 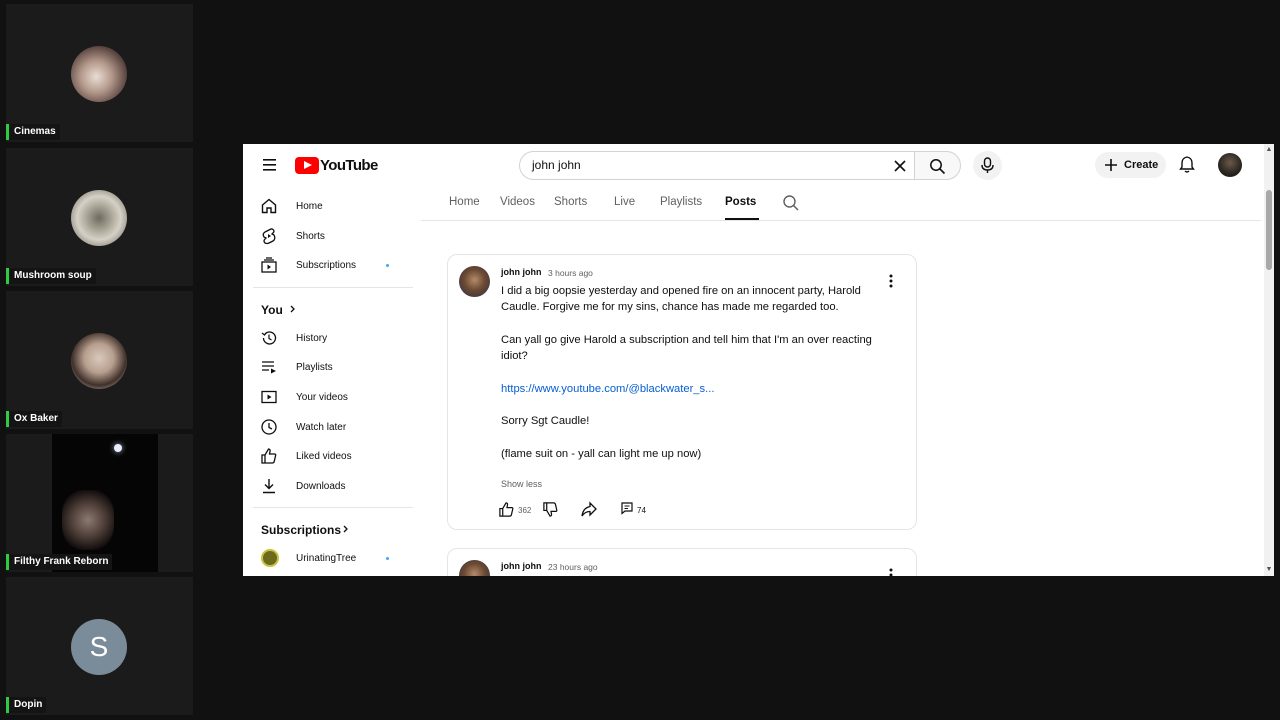 What do you see at coordinates (329, 457) in the screenshot?
I see `sidebar-item-liked-videos: Liked videos` at bounding box center [329, 457].